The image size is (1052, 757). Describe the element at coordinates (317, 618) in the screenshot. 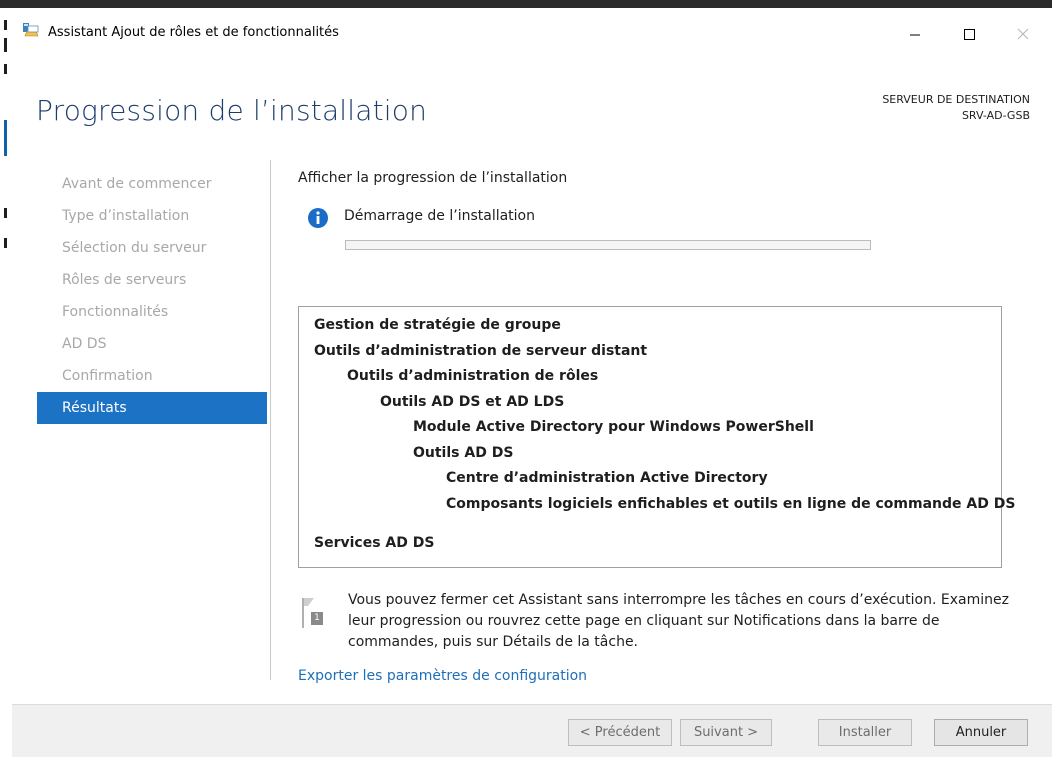

I see `notification-badge: 1` at that location.